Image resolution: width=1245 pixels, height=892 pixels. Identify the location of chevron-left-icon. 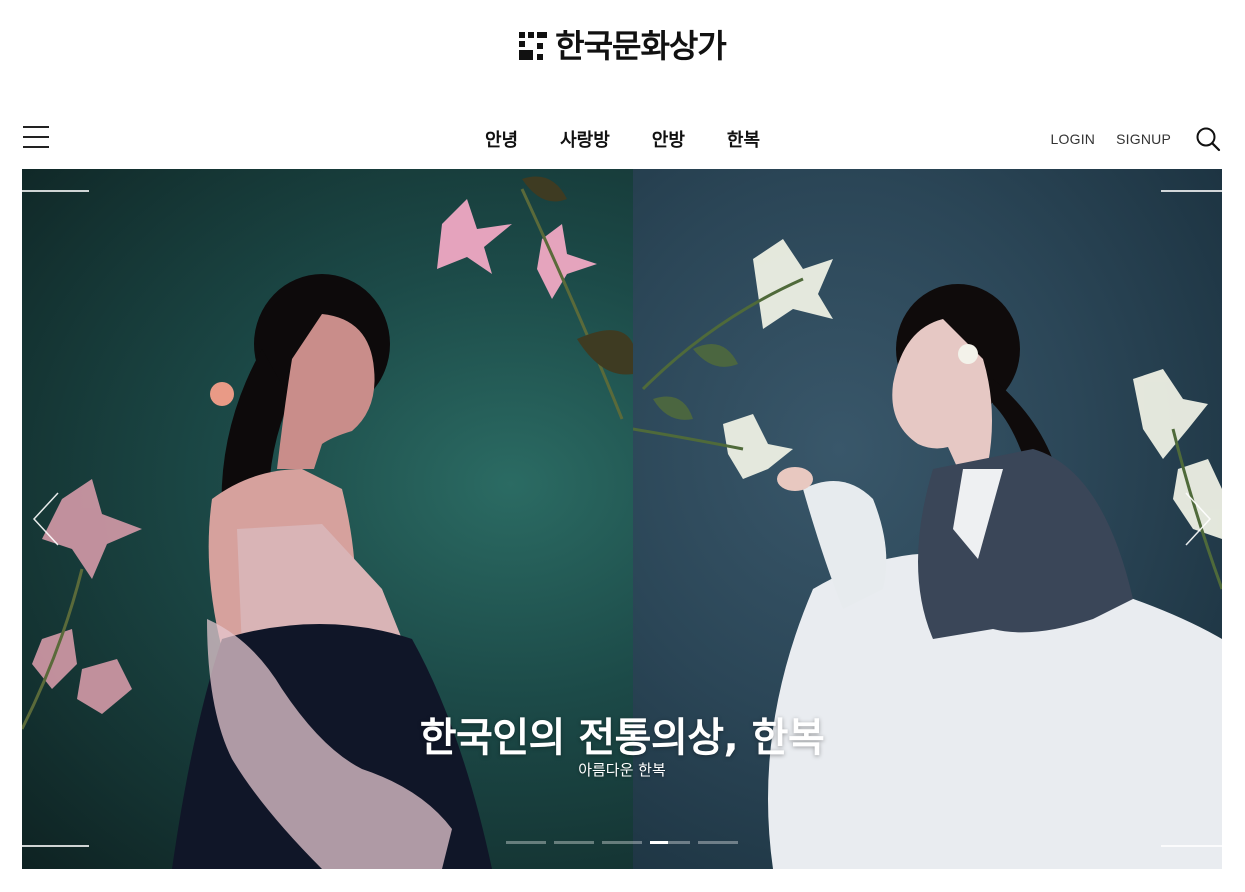
(46, 519).